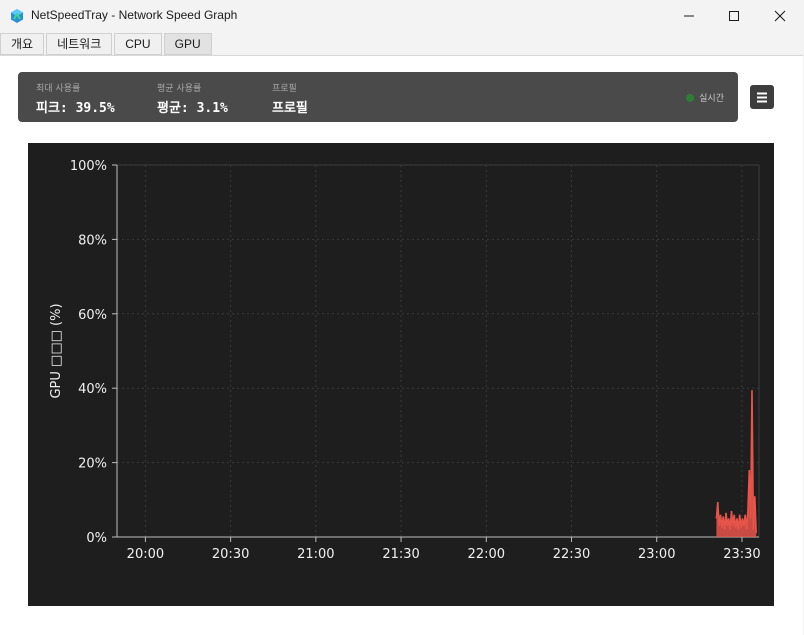 The height and width of the screenshot is (635, 804). I want to click on minimize-button, so click(689, 16).